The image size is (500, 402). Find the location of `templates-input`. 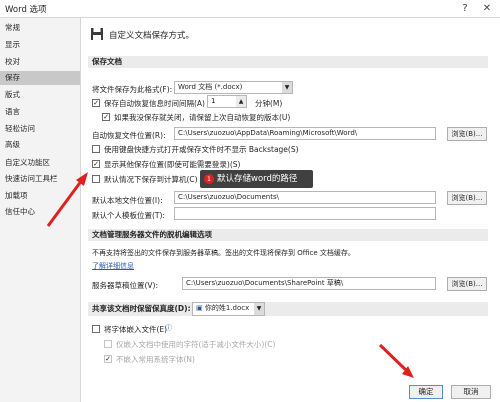

templates-input is located at coordinates (305, 213).